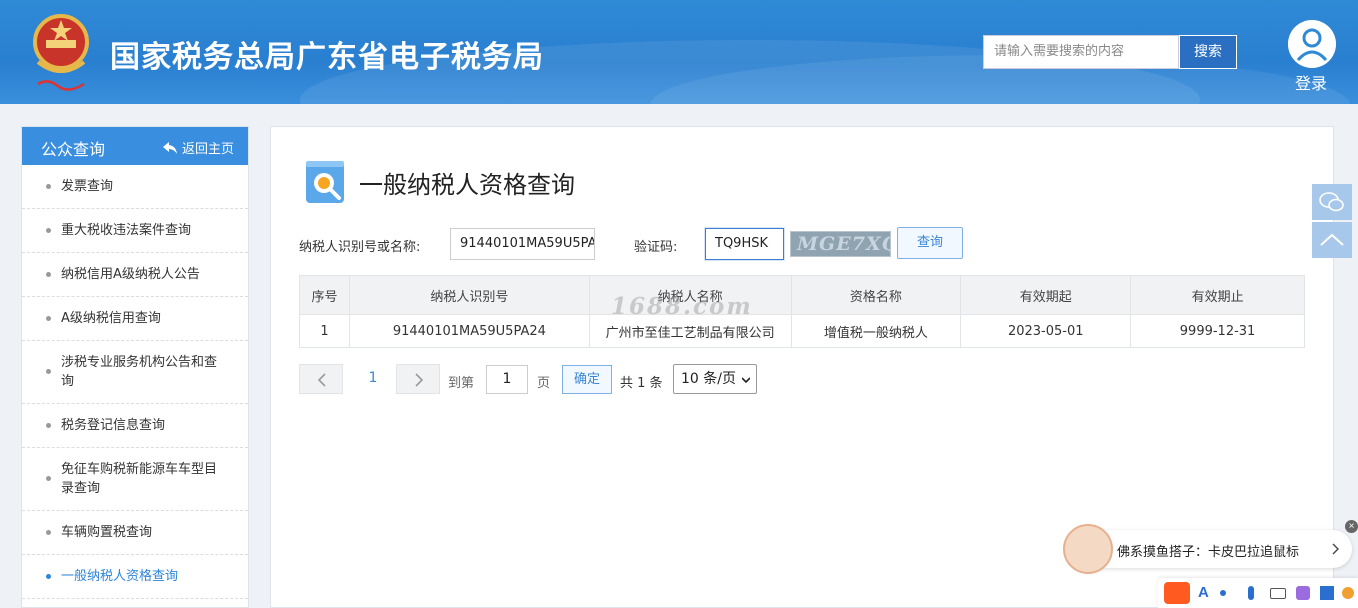 This screenshot has width=1358, height=608. I want to click on back-to-top-button, so click(1332, 240).